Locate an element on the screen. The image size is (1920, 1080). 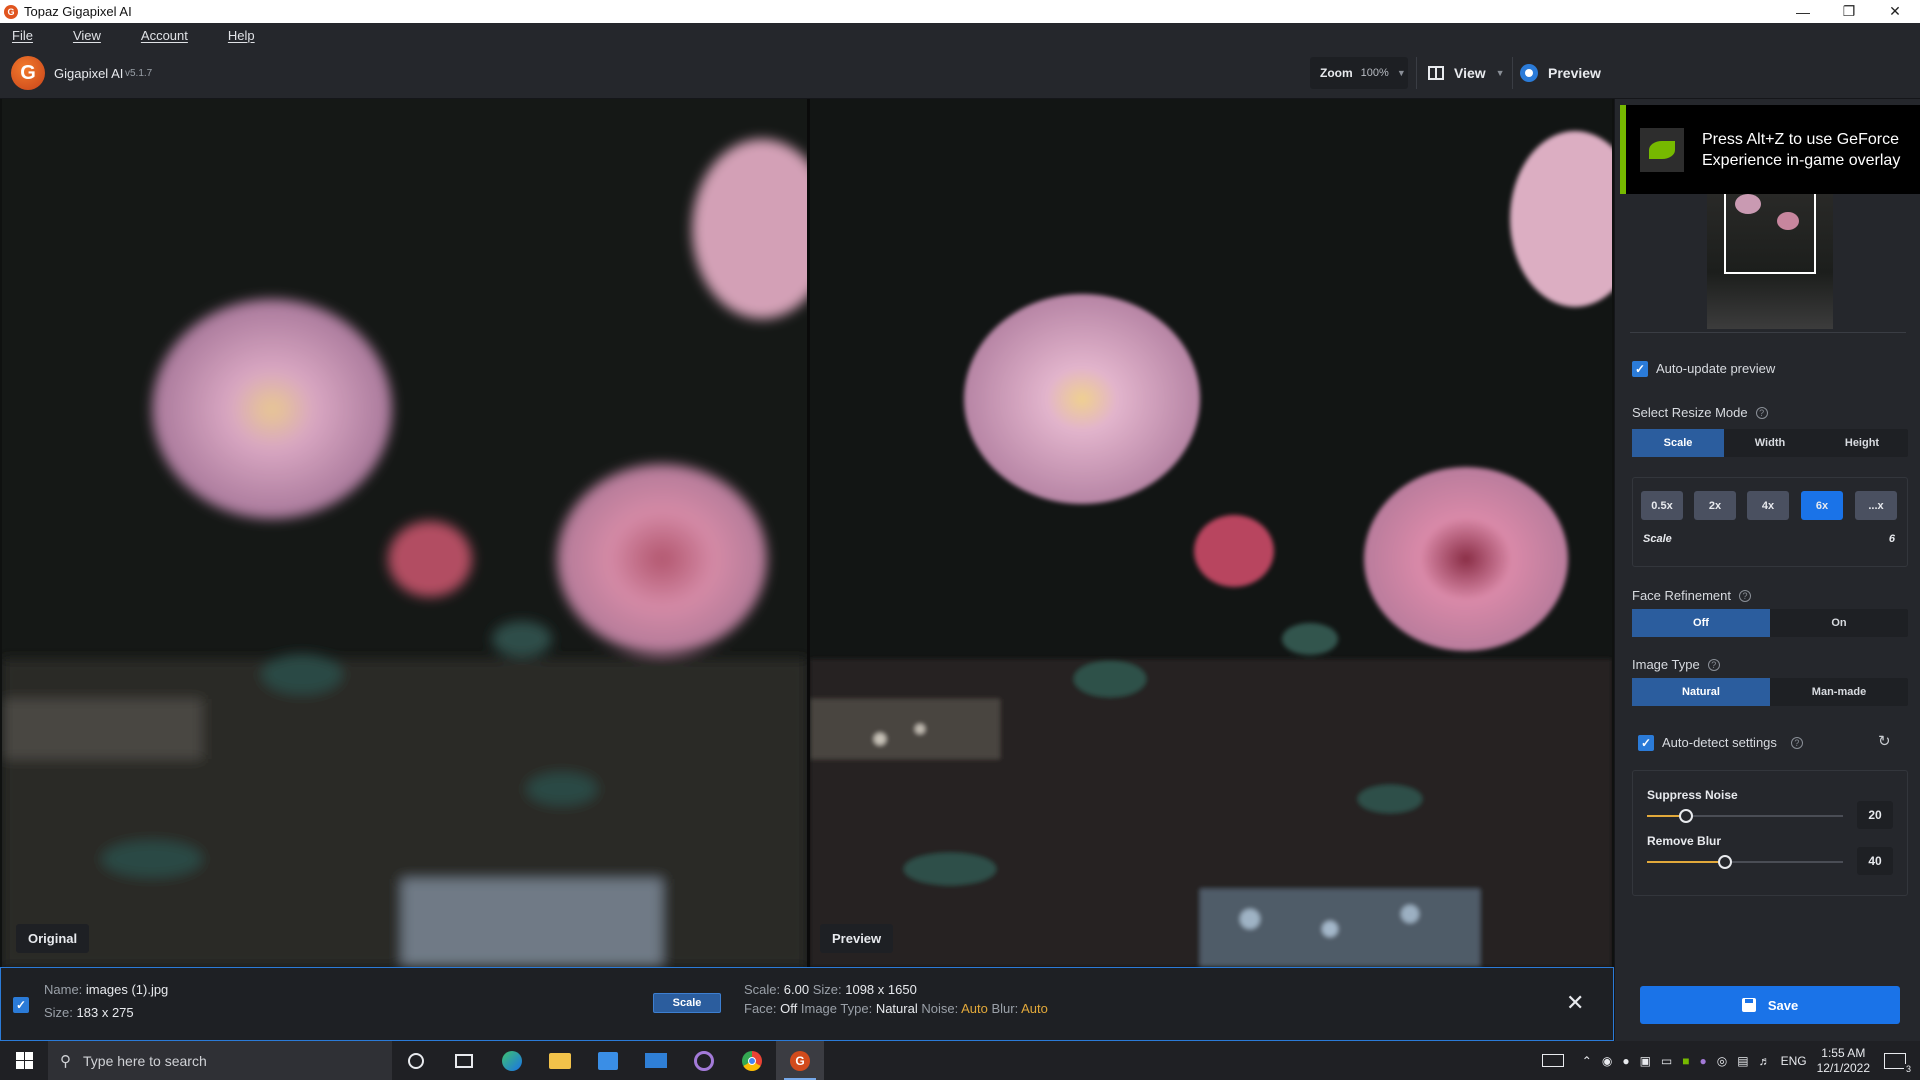
image-select-checkbox: ✓ is located at coordinates (21, 1005).